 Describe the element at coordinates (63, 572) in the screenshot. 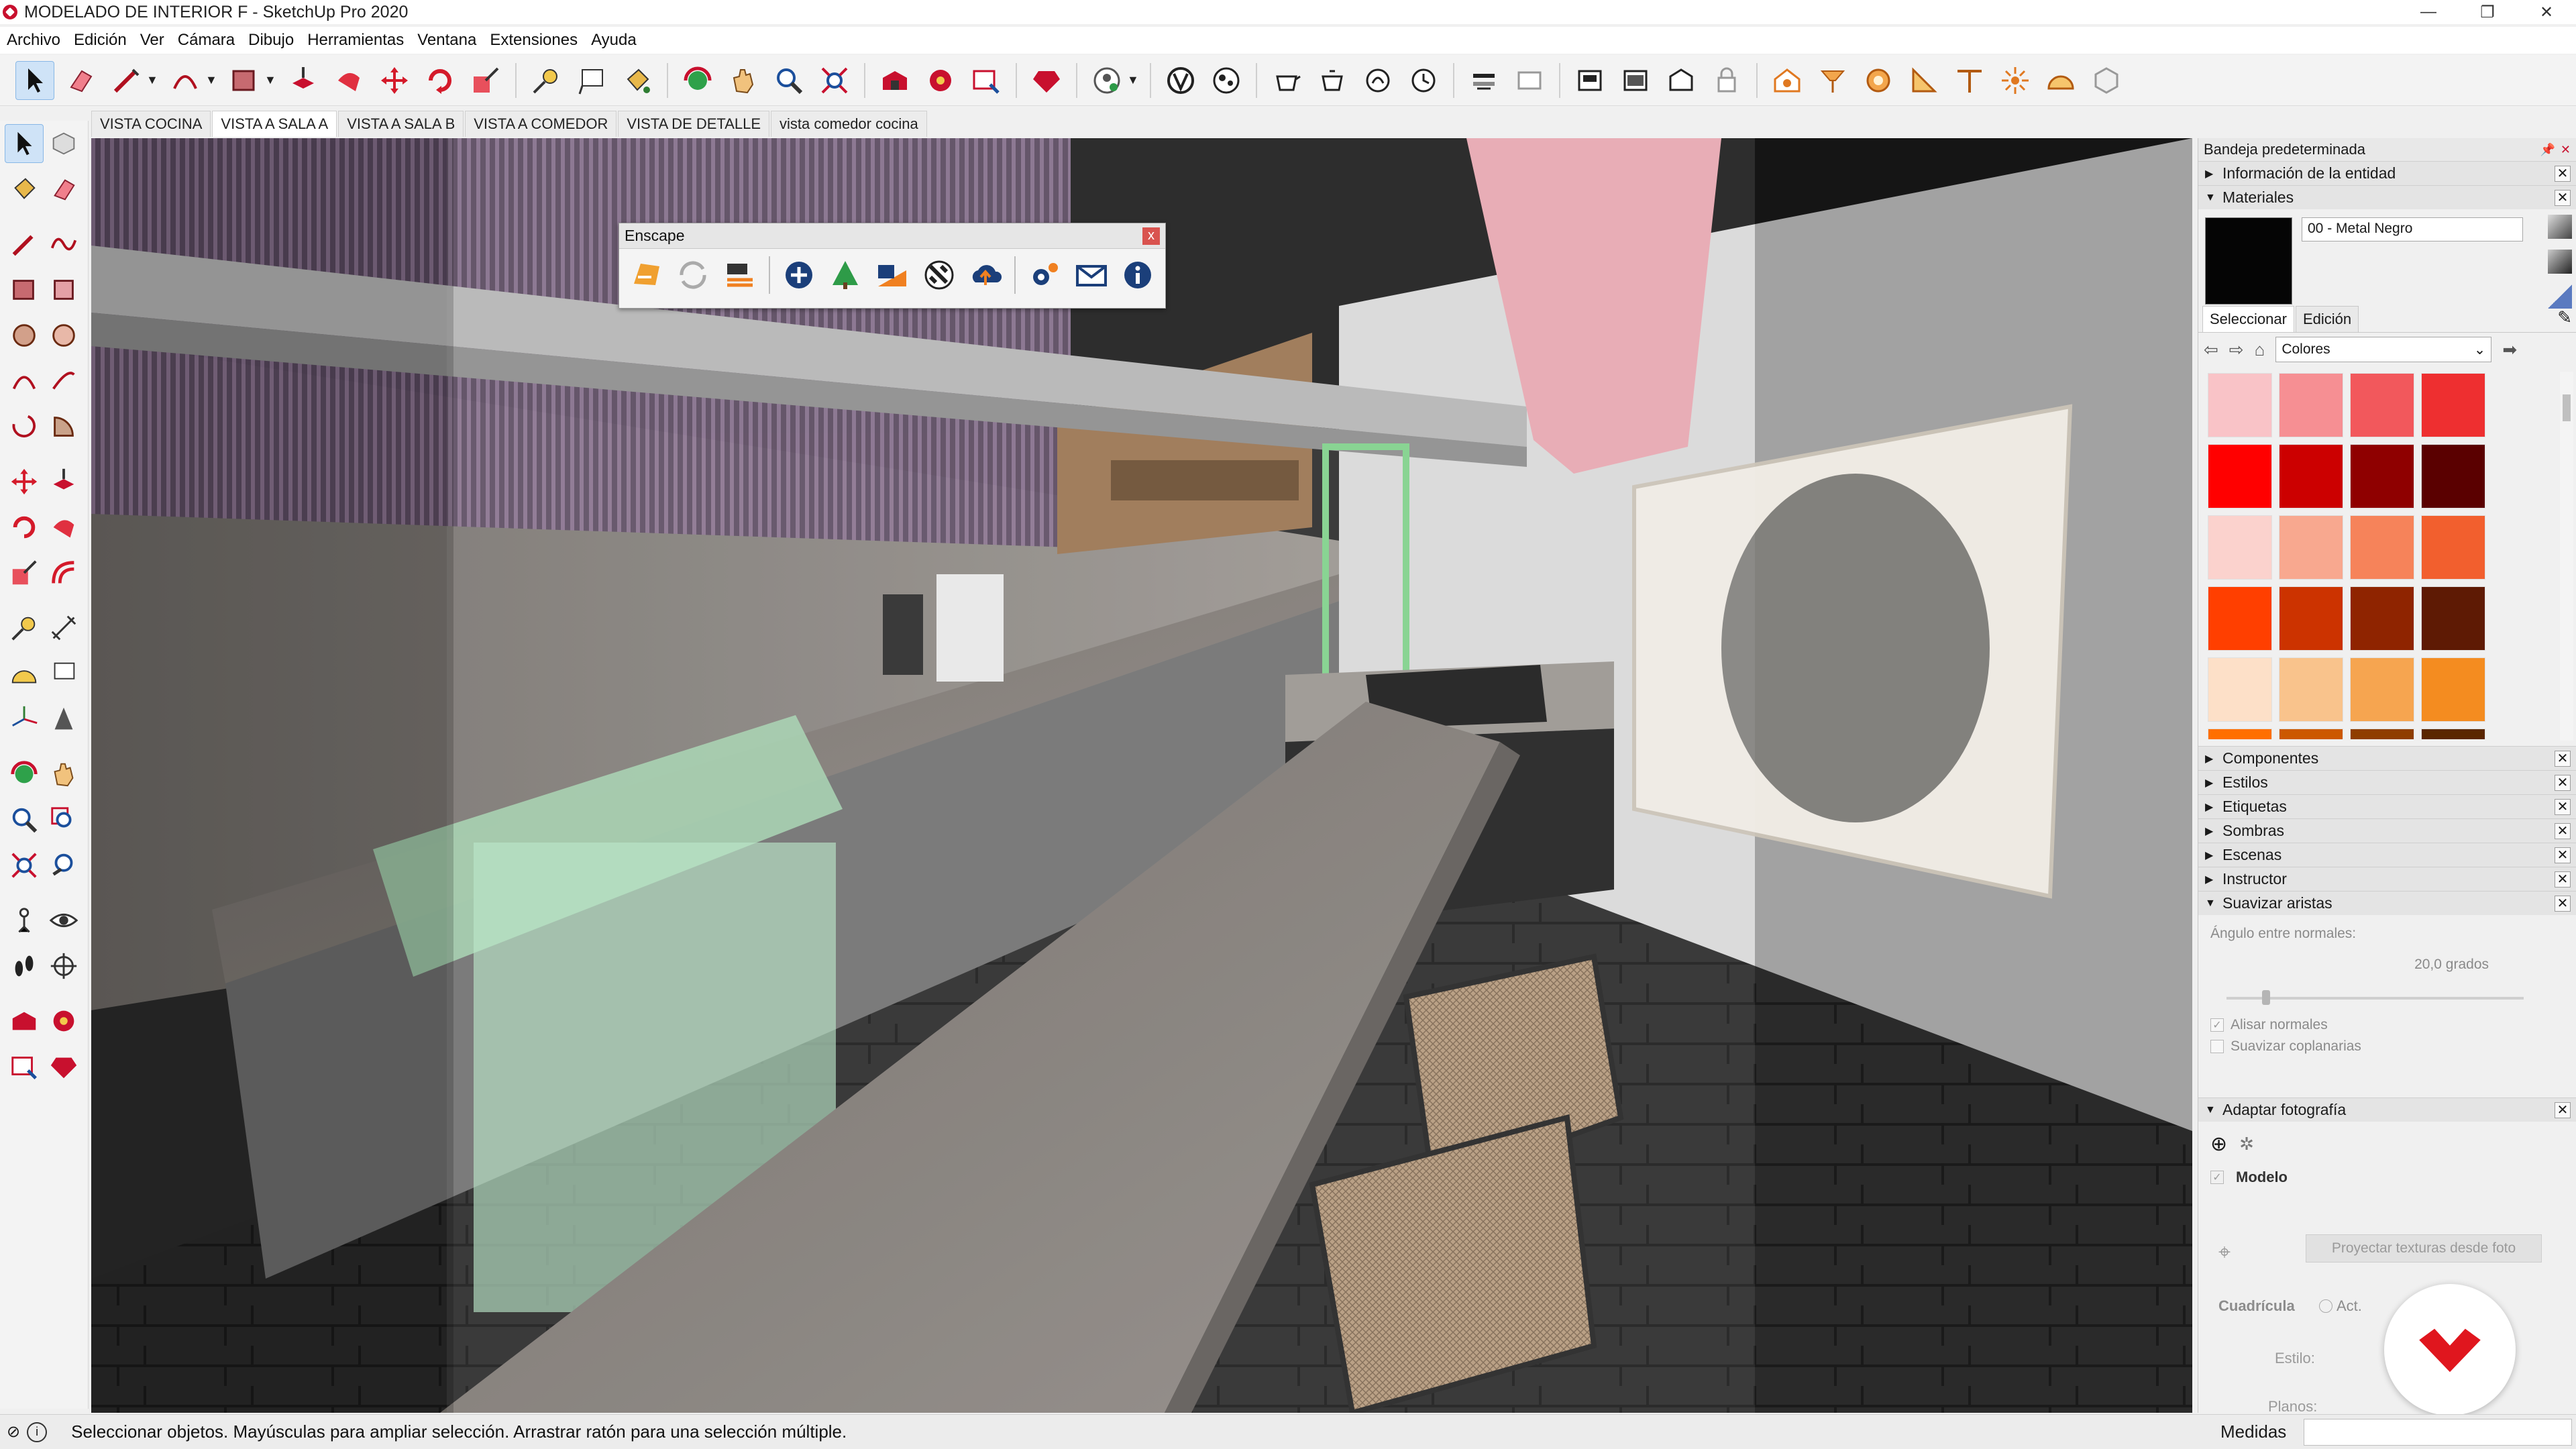

I see `offset-icon` at that location.